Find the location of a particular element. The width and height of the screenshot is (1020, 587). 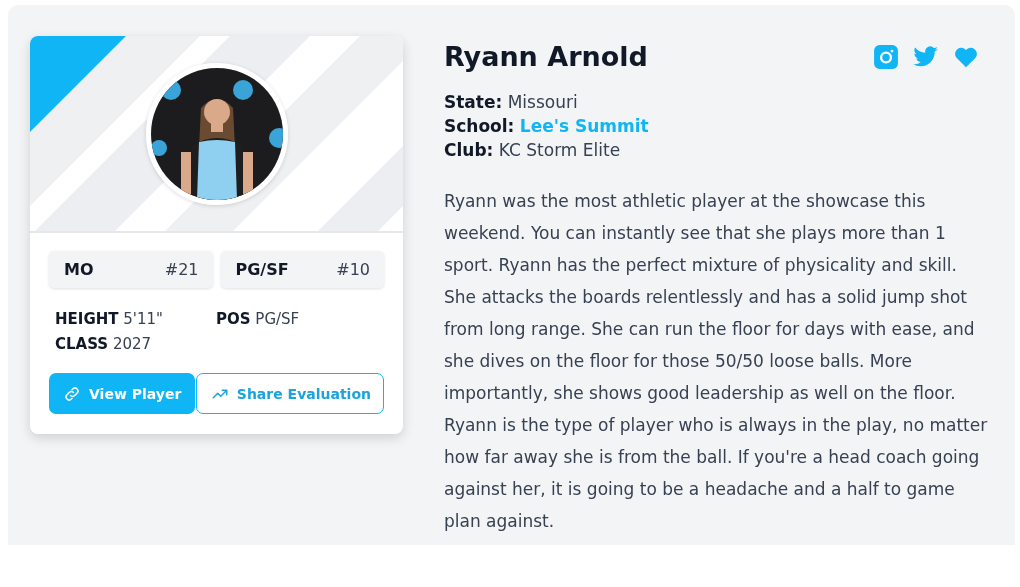

share-evaluation-button: Share Evaluation is located at coordinates (289, 393).